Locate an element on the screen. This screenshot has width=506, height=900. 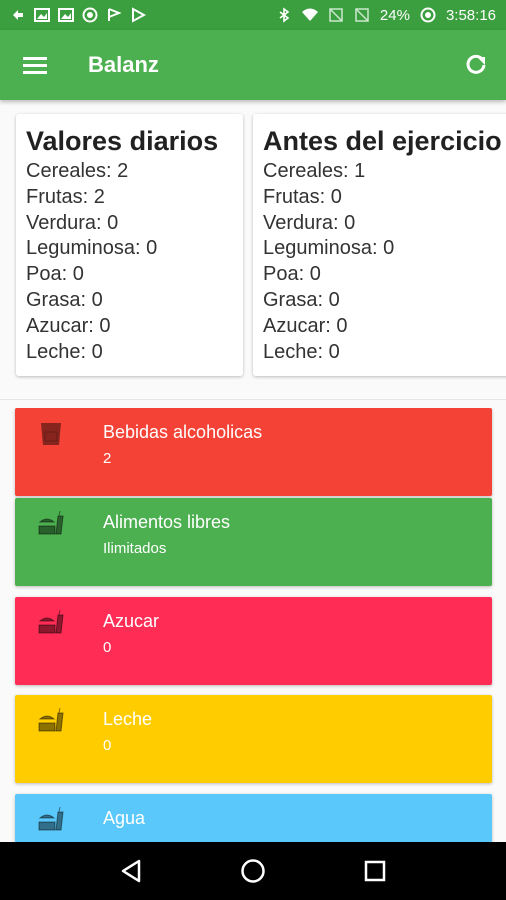
refresh-button is located at coordinates (476, 65).